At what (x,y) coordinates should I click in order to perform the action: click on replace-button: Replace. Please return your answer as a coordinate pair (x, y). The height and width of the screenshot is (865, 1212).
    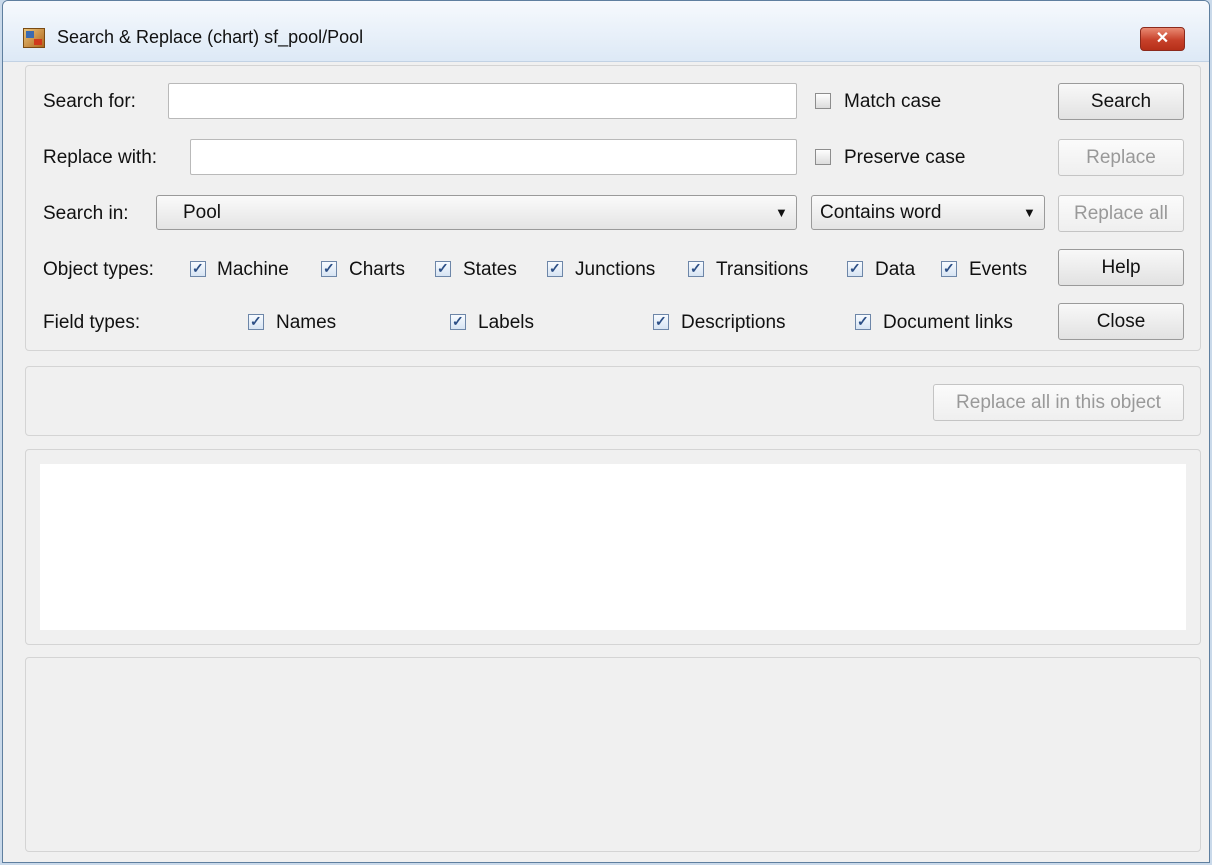
    Looking at the image, I should click on (1121, 157).